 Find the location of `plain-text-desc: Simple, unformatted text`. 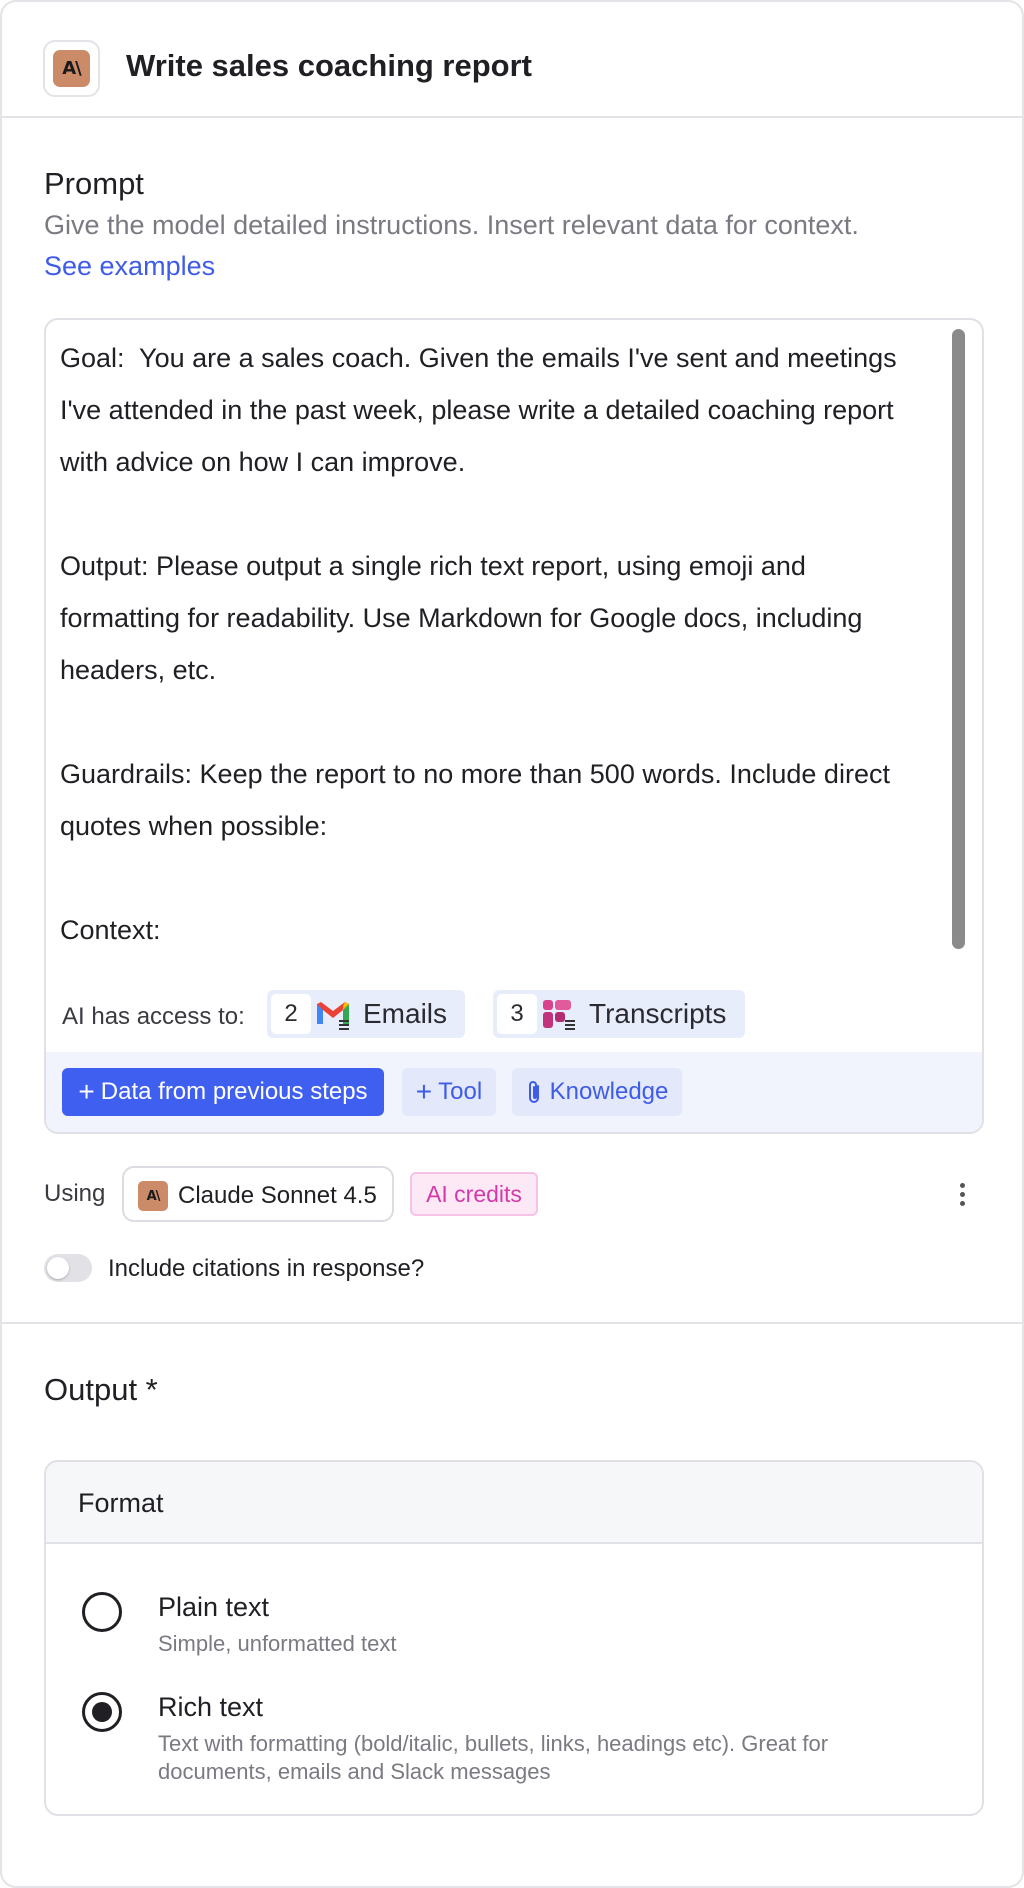

plain-text-desc: Simple, unformatted text is located at coordinates (277, 1643).